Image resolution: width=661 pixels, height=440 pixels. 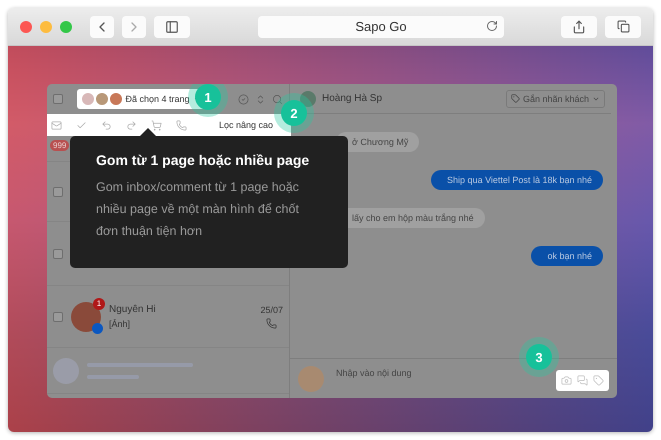 What do you see at coordinates (539, 357) in the screenshot?
I see `step-marker: 3` at bounding box center [539, 357].